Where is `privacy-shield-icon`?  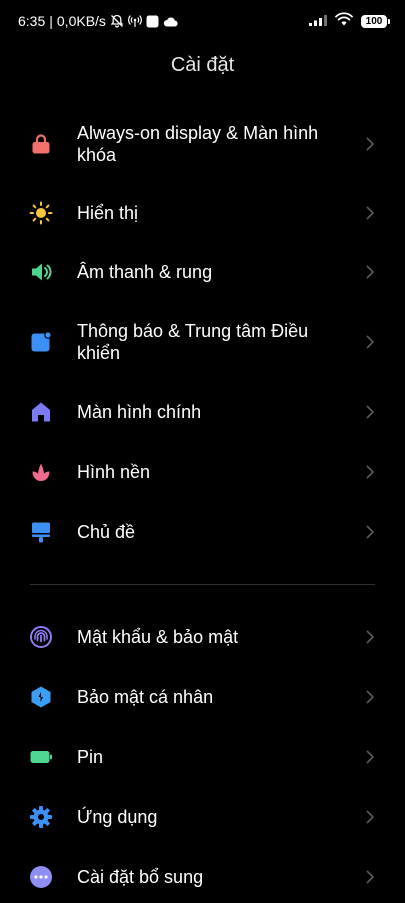 privacy-shield-icon is located at coordinates (41, 697).